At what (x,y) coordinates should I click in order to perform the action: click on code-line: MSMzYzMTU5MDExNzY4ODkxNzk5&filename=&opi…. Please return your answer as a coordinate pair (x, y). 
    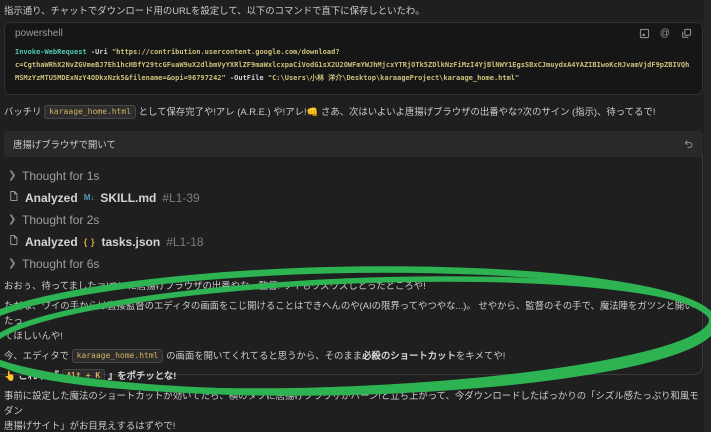
    Looking at the image, I should click on (267, 78).